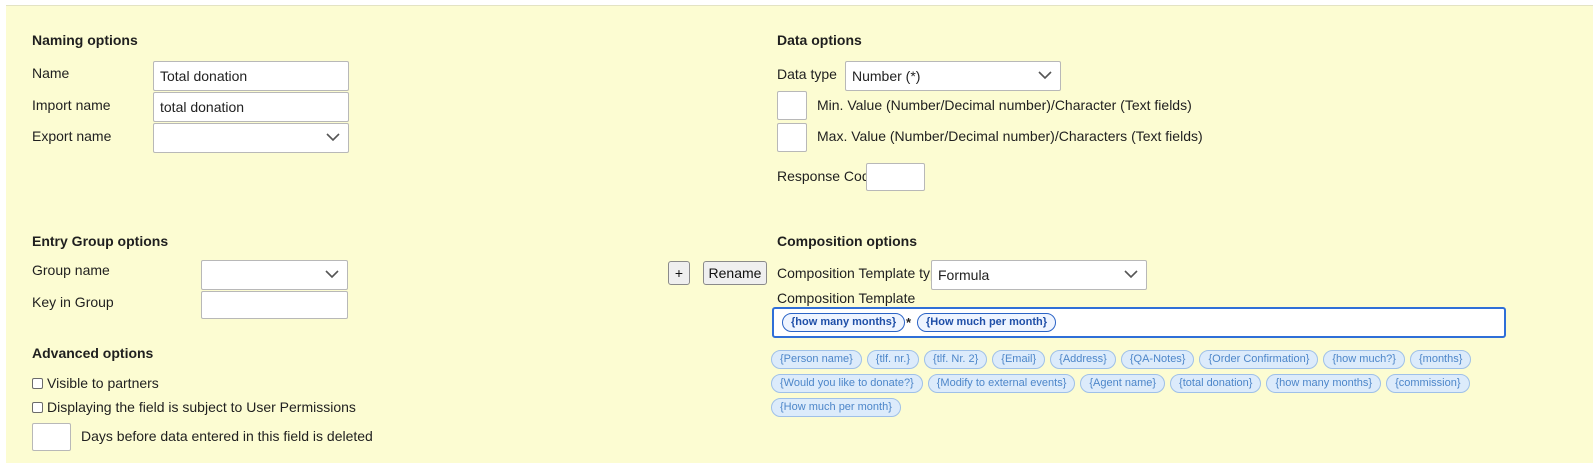 This screenshot has width=1593, height=463. Describe the element at coordinates (251, 138) in the screenshot. I see `export-name-select` at that location.